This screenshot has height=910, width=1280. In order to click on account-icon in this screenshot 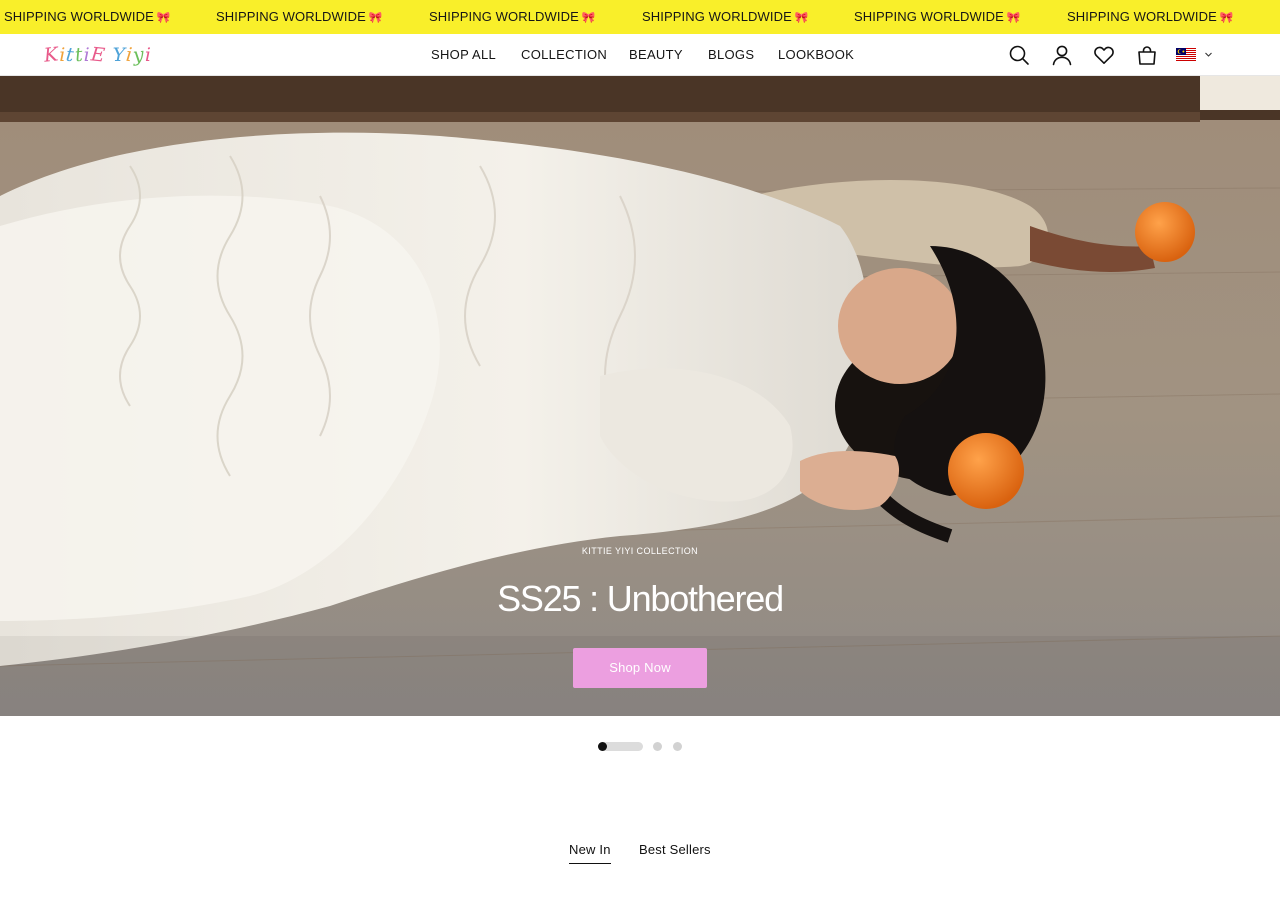, I will do `click(1062, 55)`.